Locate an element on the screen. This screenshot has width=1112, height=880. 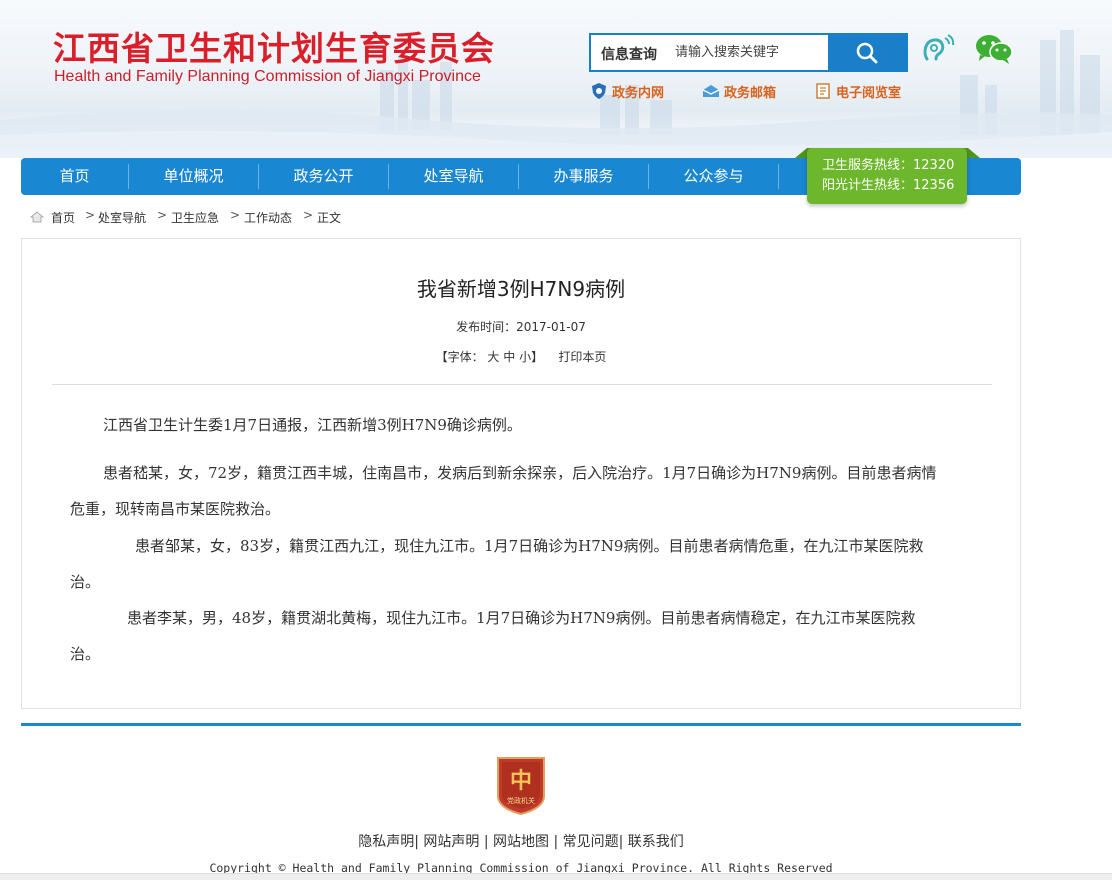
quick-link-label: 电子阅览室 is located at coordinates (869, 93).